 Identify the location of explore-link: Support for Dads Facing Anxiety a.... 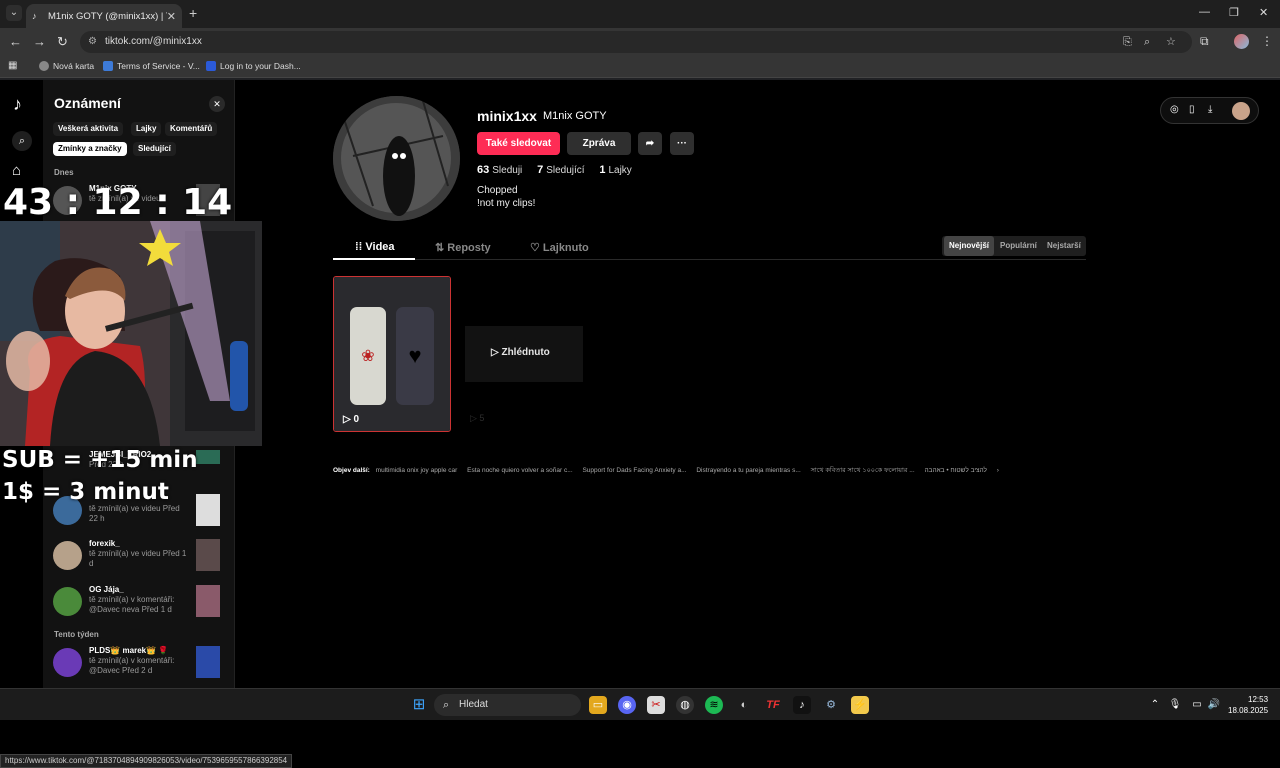
(634, 470).